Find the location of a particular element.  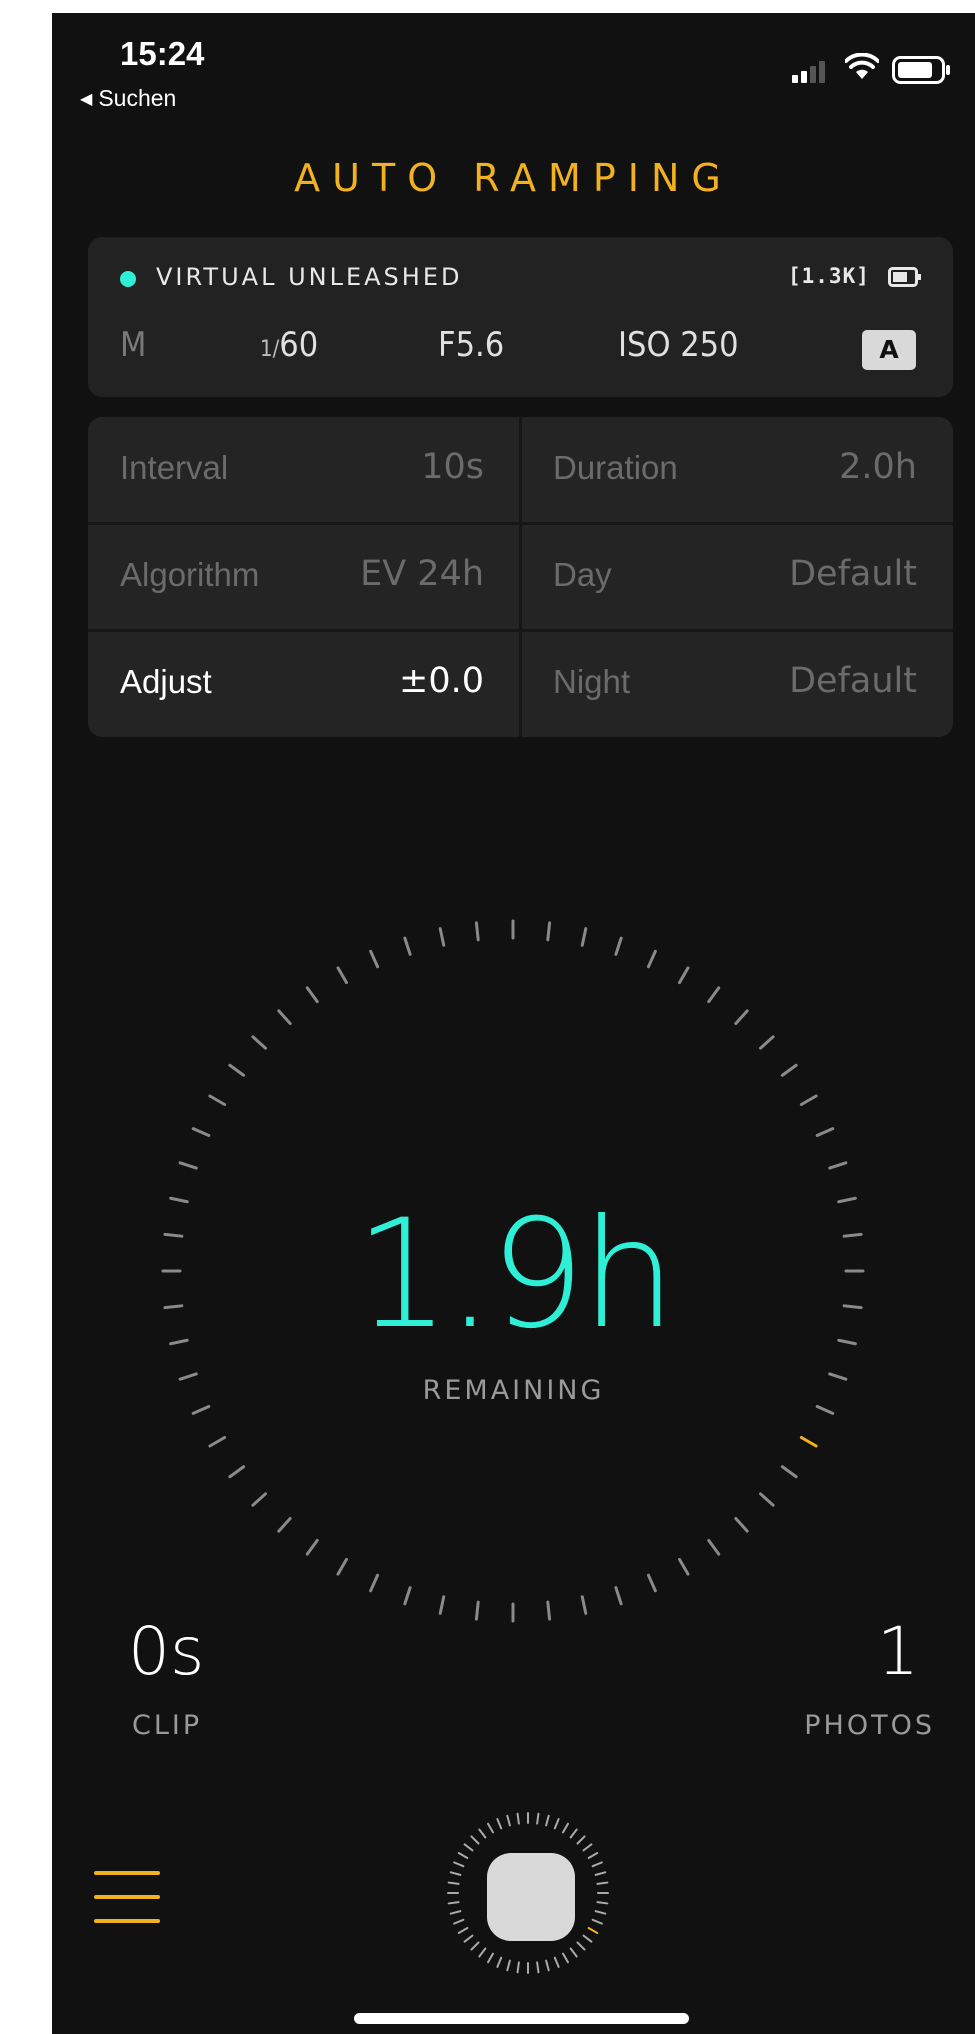

photos-label: PHOTOS is located at coordinates (869, 1725).